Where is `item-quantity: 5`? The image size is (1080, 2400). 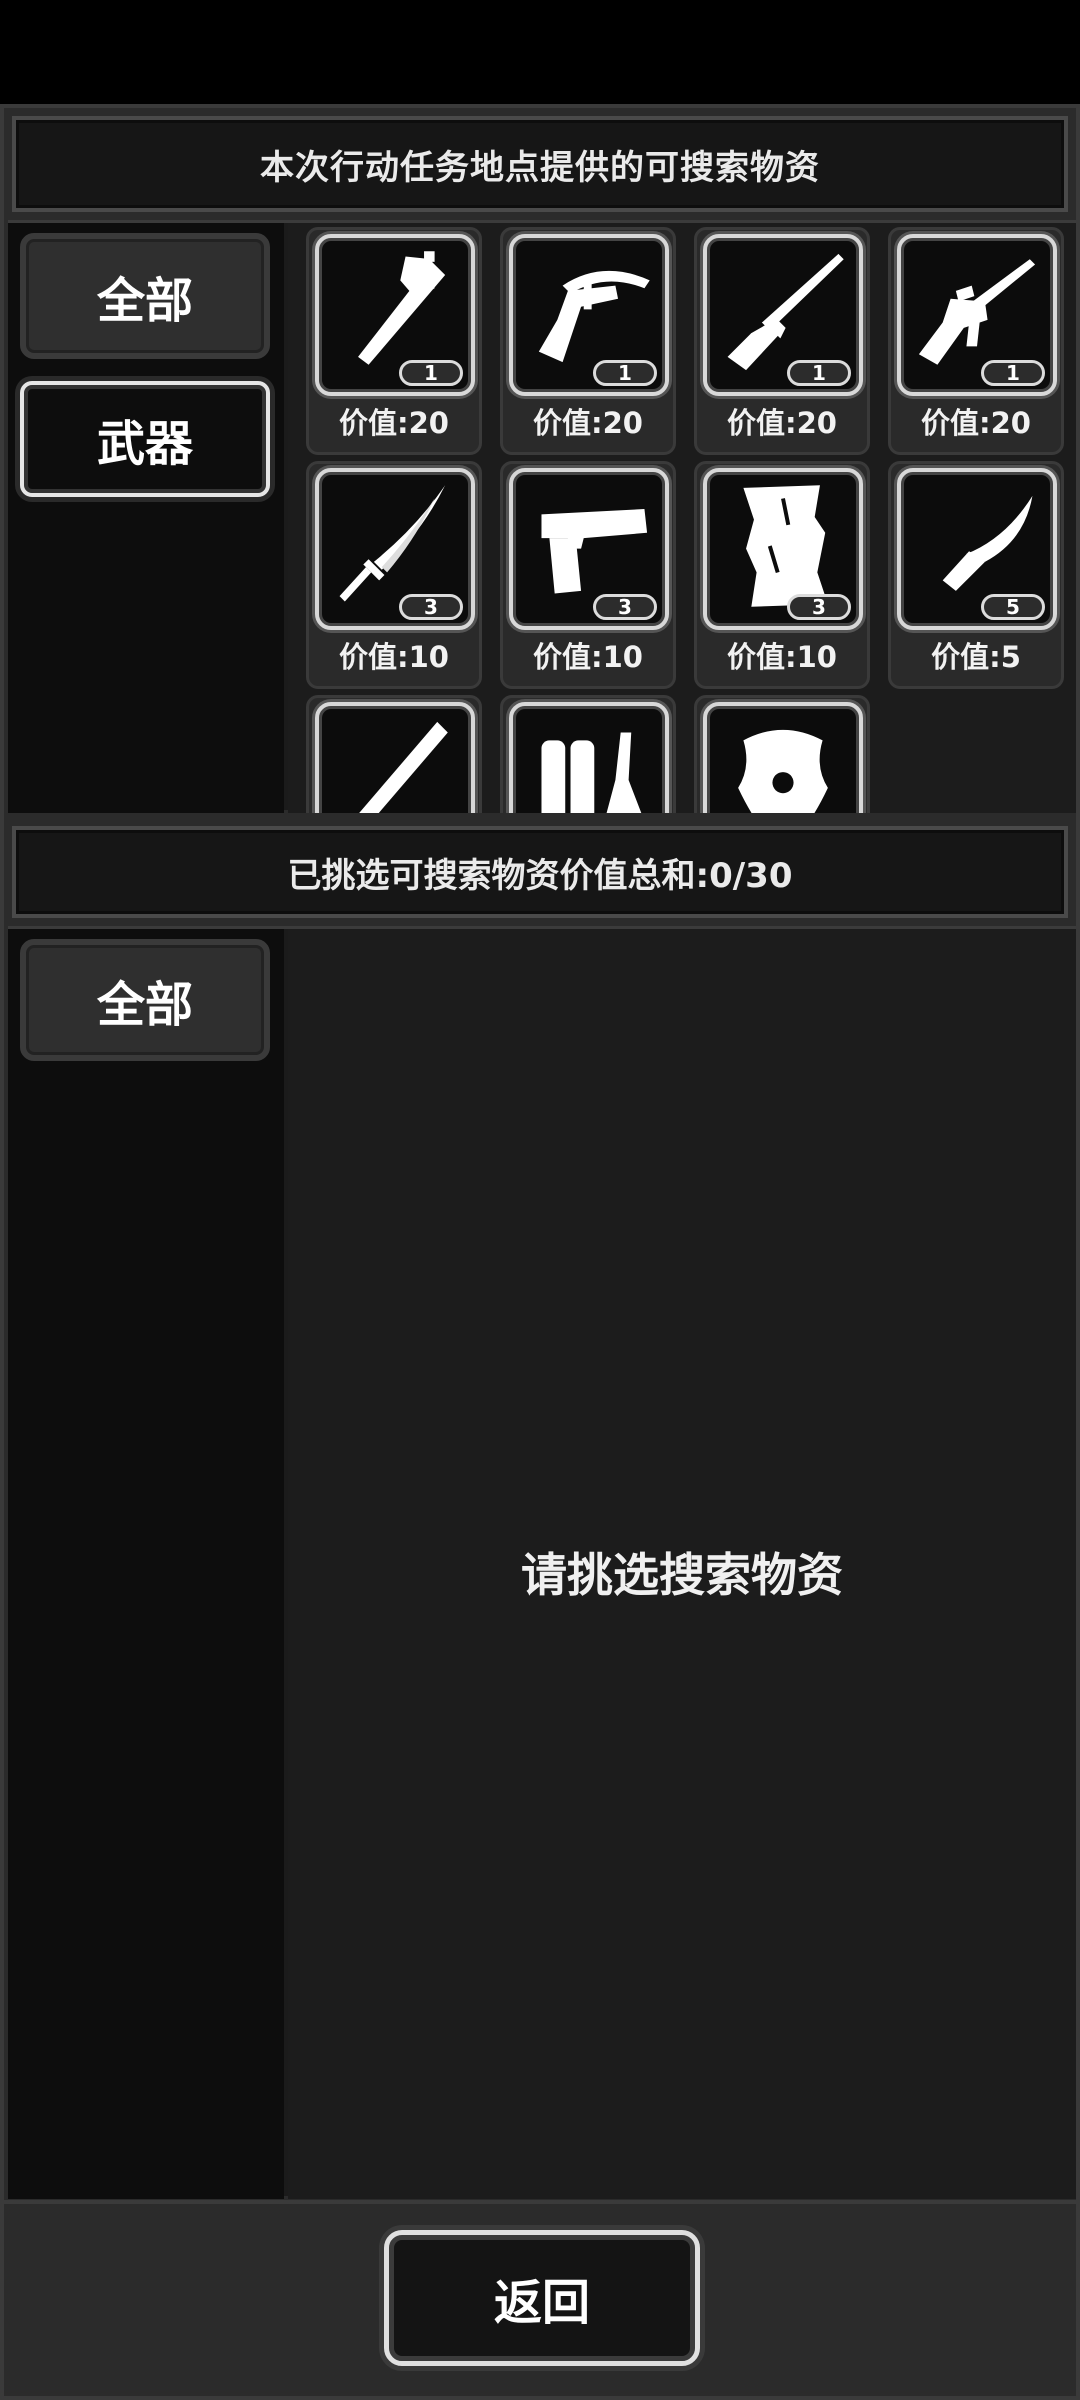
item-quantity: 5 is located at coordinates (1013, 607).